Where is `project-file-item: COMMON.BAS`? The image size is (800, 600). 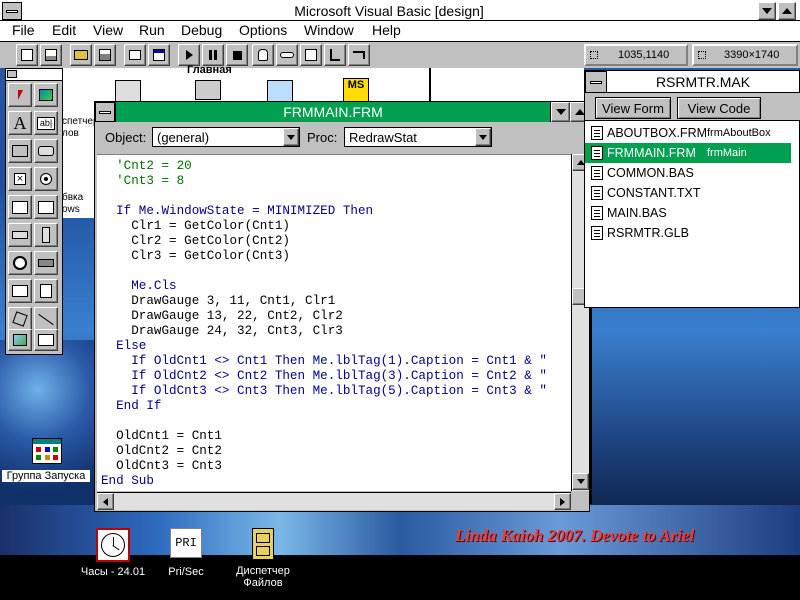
project-file-item: COMMON.BAS is located at coordinates (688, 173).